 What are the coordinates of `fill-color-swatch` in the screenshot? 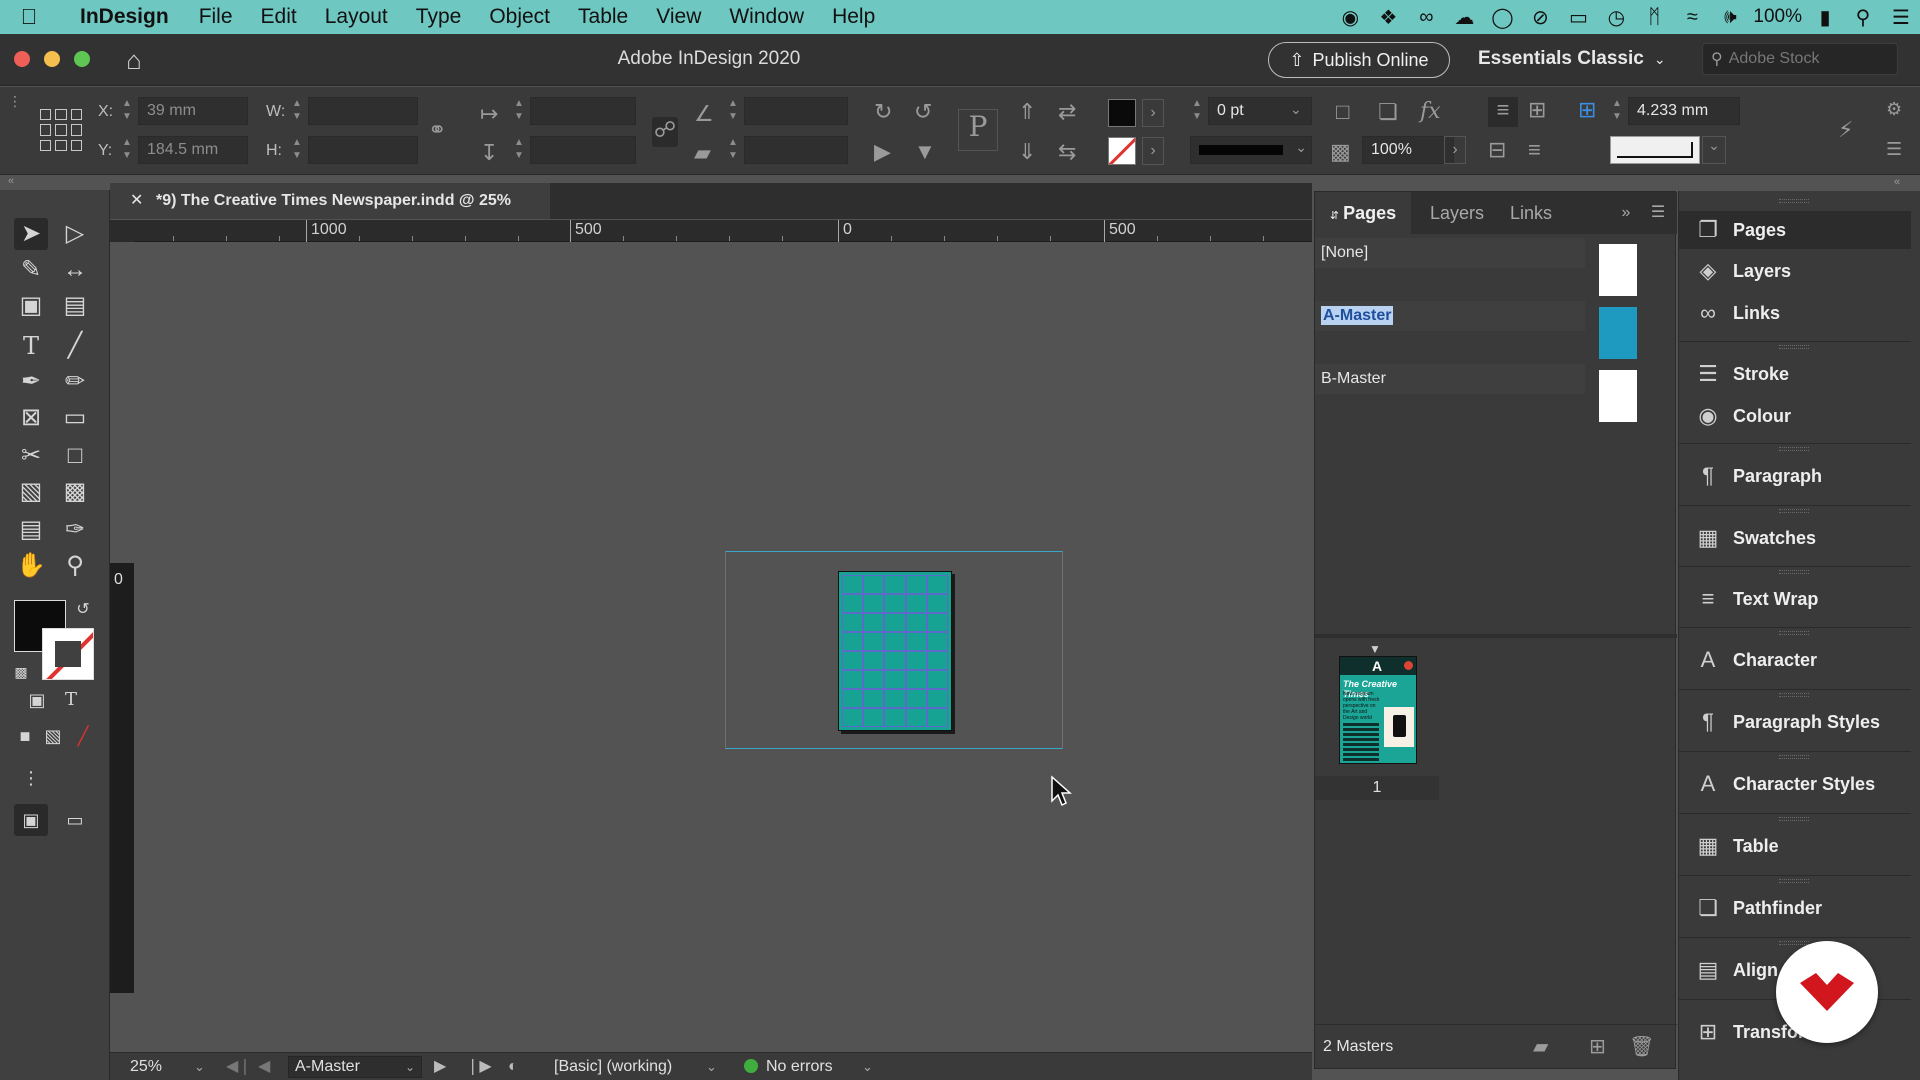 It's located at (1122, 113).